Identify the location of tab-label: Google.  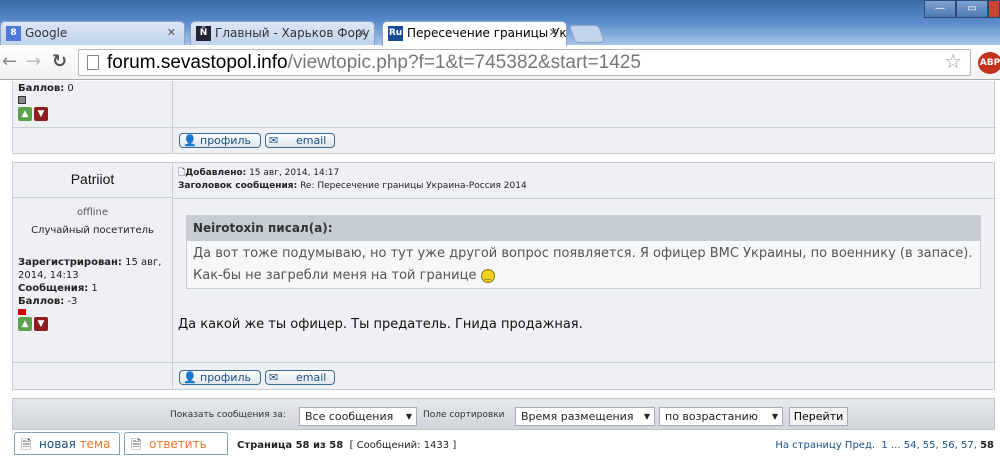
(46, 33).